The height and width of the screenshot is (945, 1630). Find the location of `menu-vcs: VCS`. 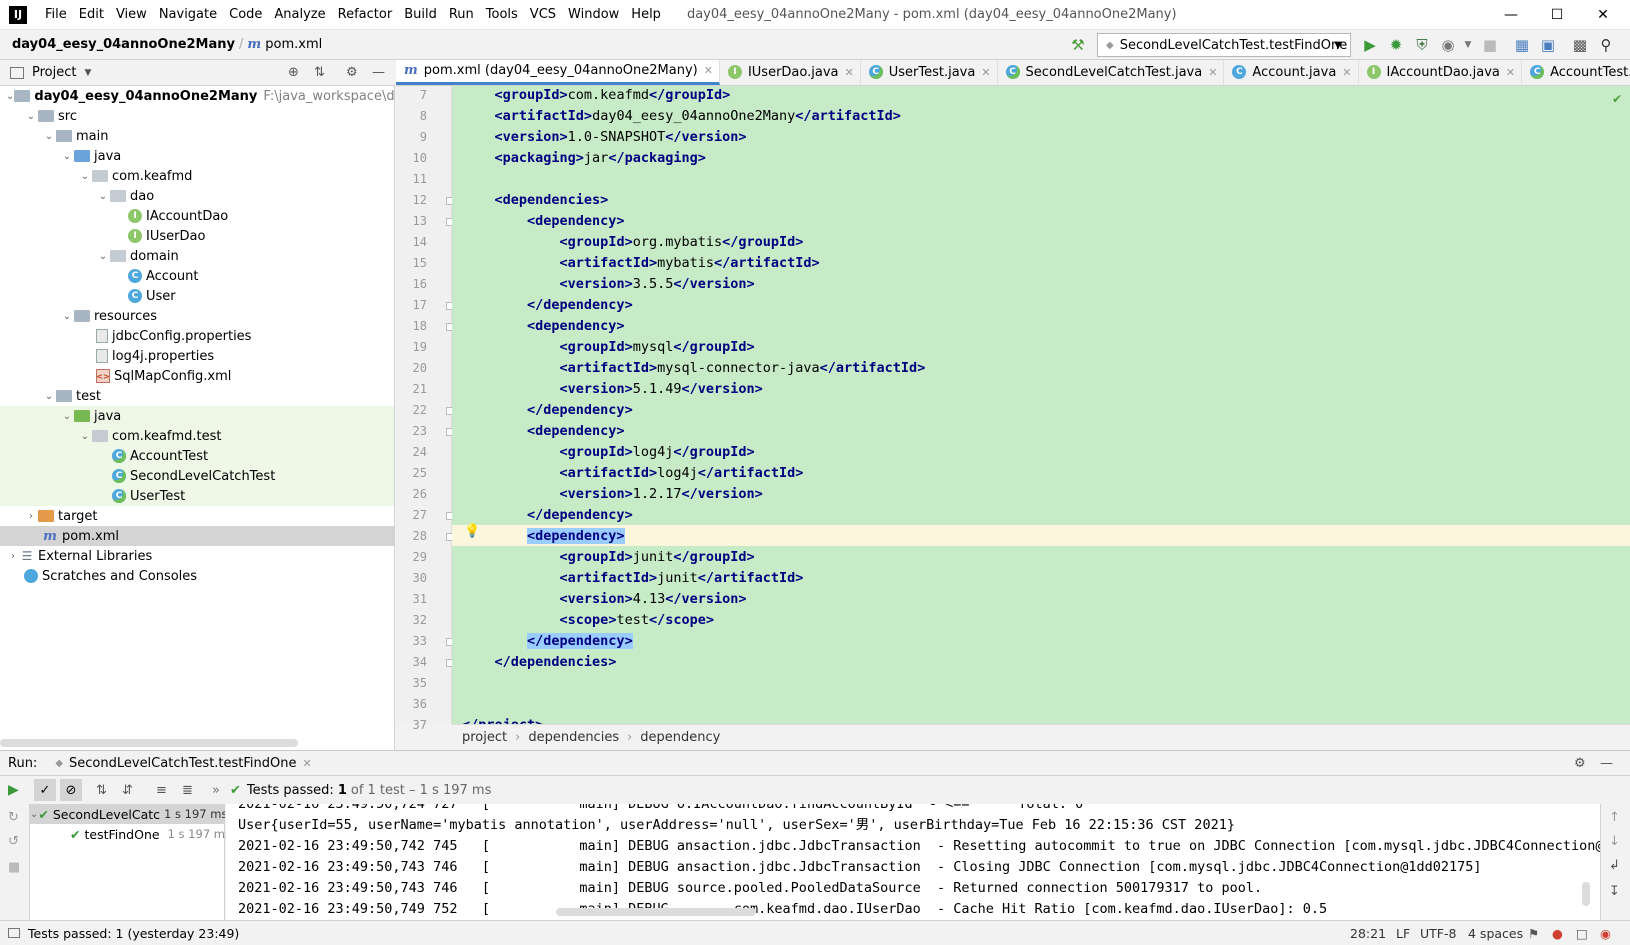

menu-vcs: VCS is located at coordinates (543, 15).